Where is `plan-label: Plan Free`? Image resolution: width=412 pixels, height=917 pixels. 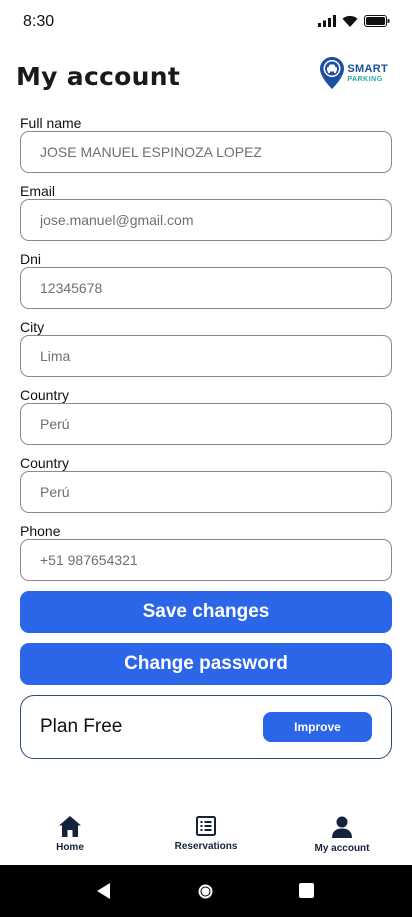 plan-label: Plan Free is located at coordinates (81, 726).